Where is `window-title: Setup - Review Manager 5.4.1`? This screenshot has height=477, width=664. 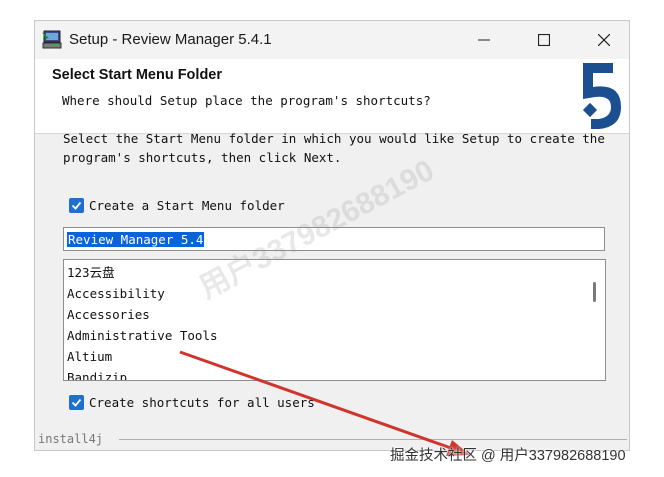 window-title: Setup - Review Manager 5.4.1 is located at coordinates (170, 39).